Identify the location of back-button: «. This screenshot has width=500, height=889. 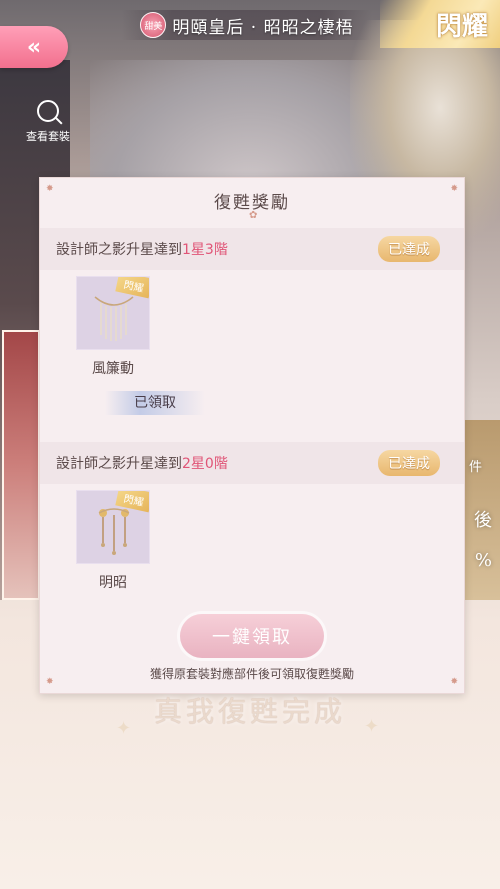
(34, 47).